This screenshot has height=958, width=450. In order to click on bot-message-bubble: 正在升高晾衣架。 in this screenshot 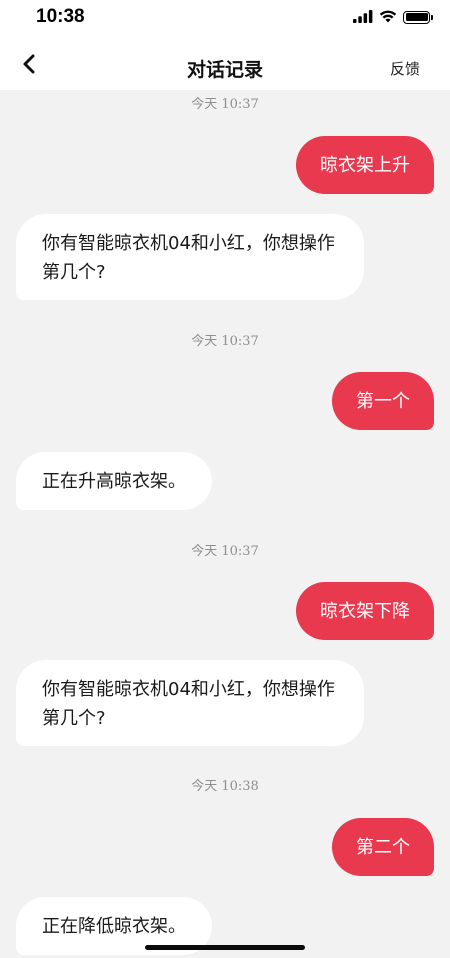, I will do `click(114, 481)`.